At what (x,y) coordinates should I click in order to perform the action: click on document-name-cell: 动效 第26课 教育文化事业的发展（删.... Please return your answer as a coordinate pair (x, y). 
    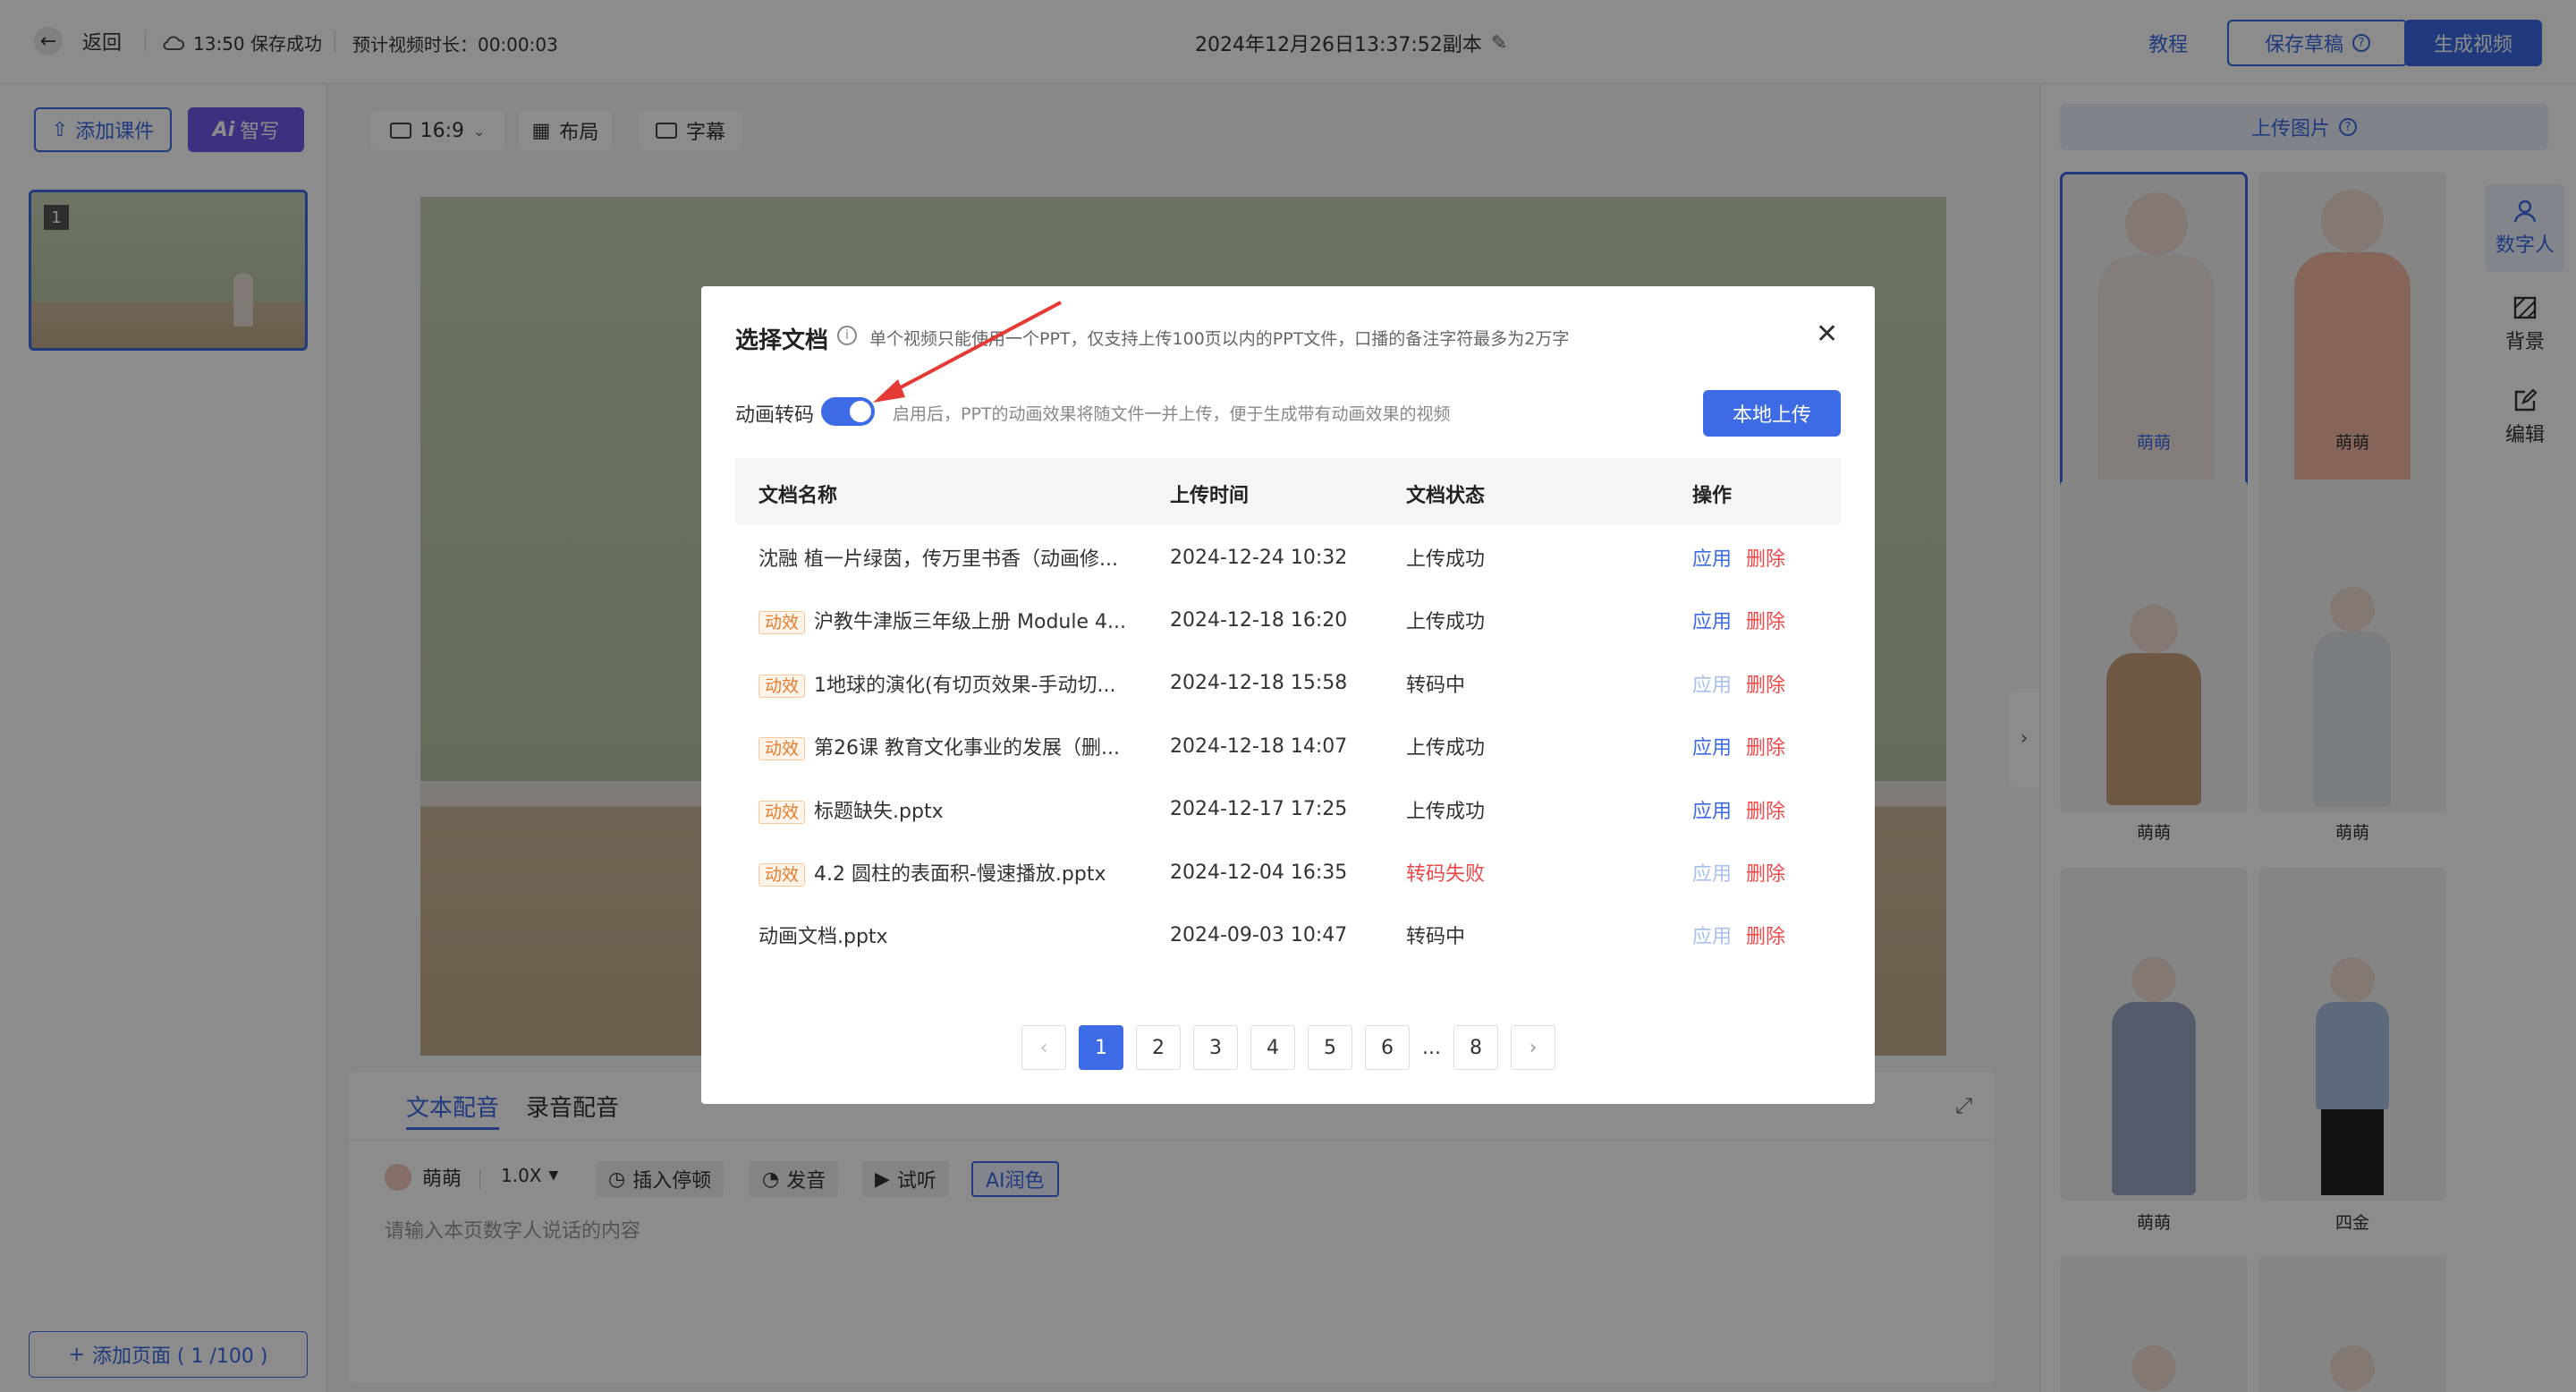
    Looking at the image, I should click on (946, 746).